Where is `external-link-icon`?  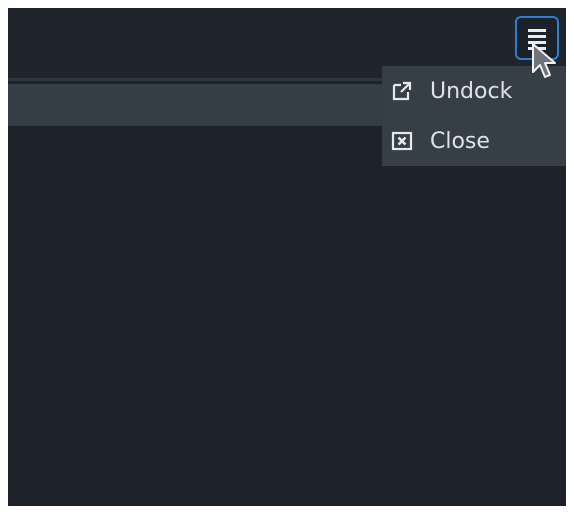 external-link-icon is located at coordinates (402, 91).